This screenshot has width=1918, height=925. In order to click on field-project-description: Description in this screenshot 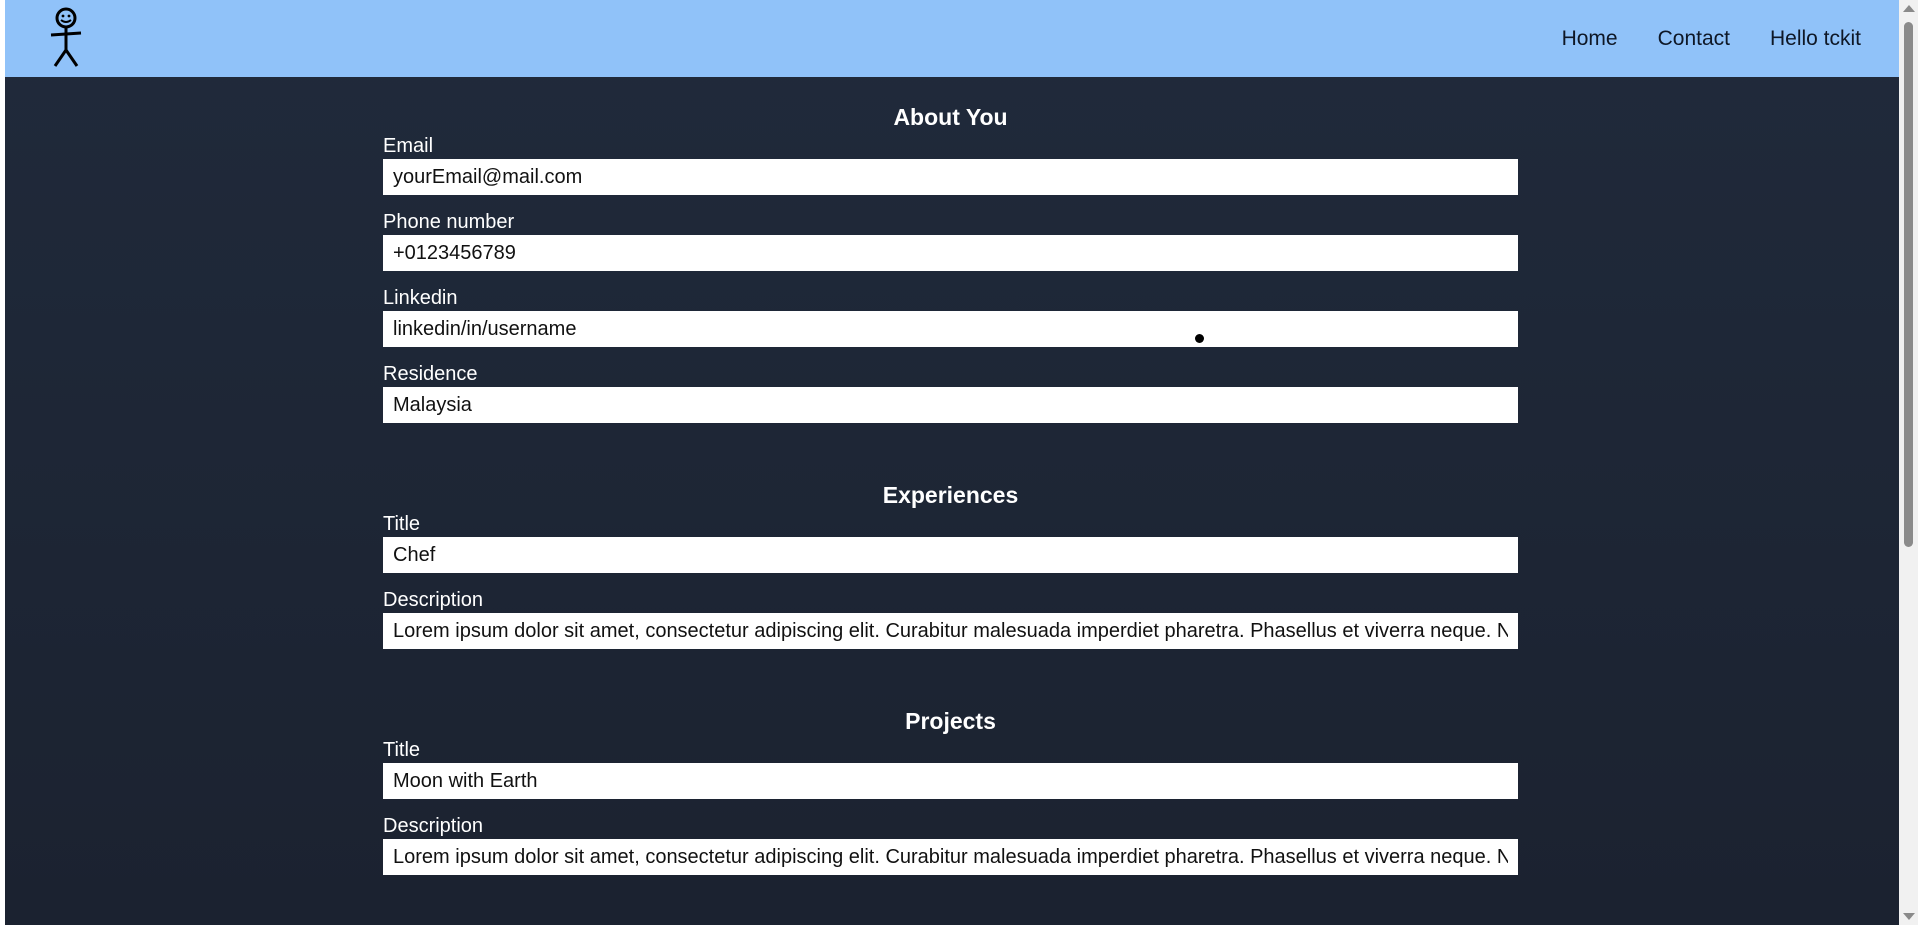, I will do `click(950, 844)`.